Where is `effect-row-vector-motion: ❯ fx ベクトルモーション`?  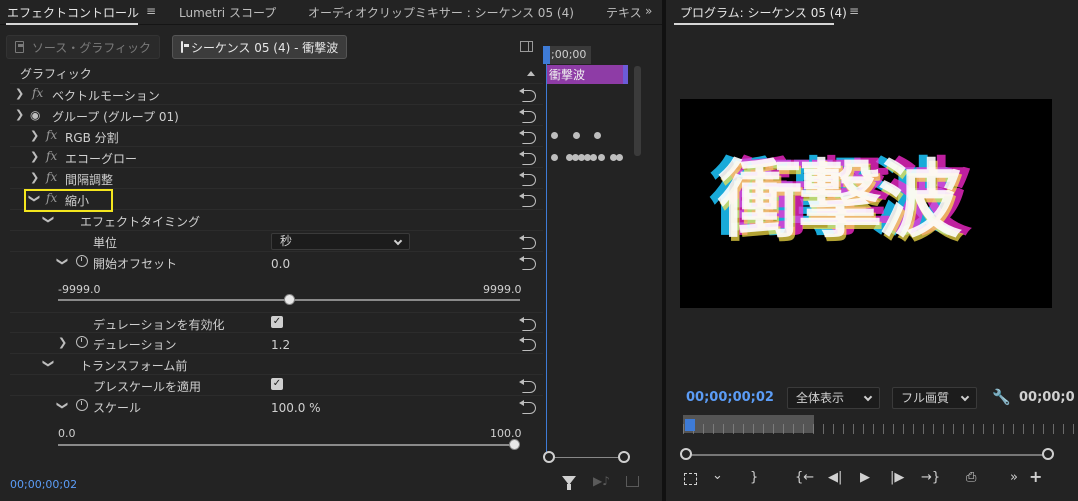
effect-row-vector-motion: ❯ fx ベクトルモーション is located at coordinates (276, 94).